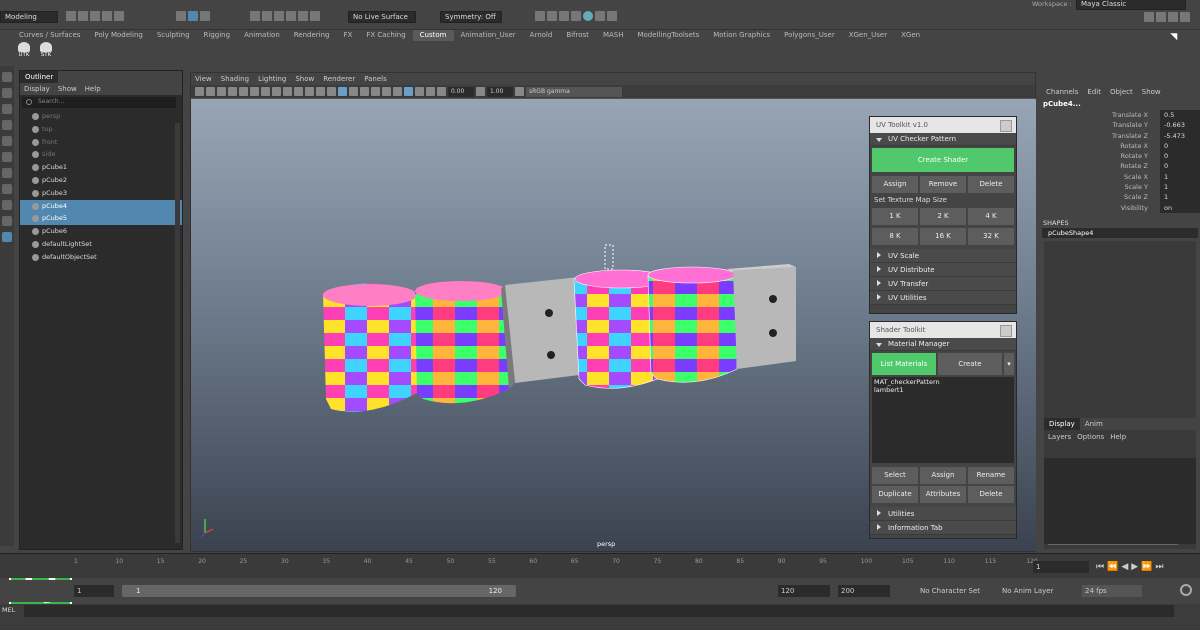  I want to click on shelf-tab: FX, so click(348, 35).